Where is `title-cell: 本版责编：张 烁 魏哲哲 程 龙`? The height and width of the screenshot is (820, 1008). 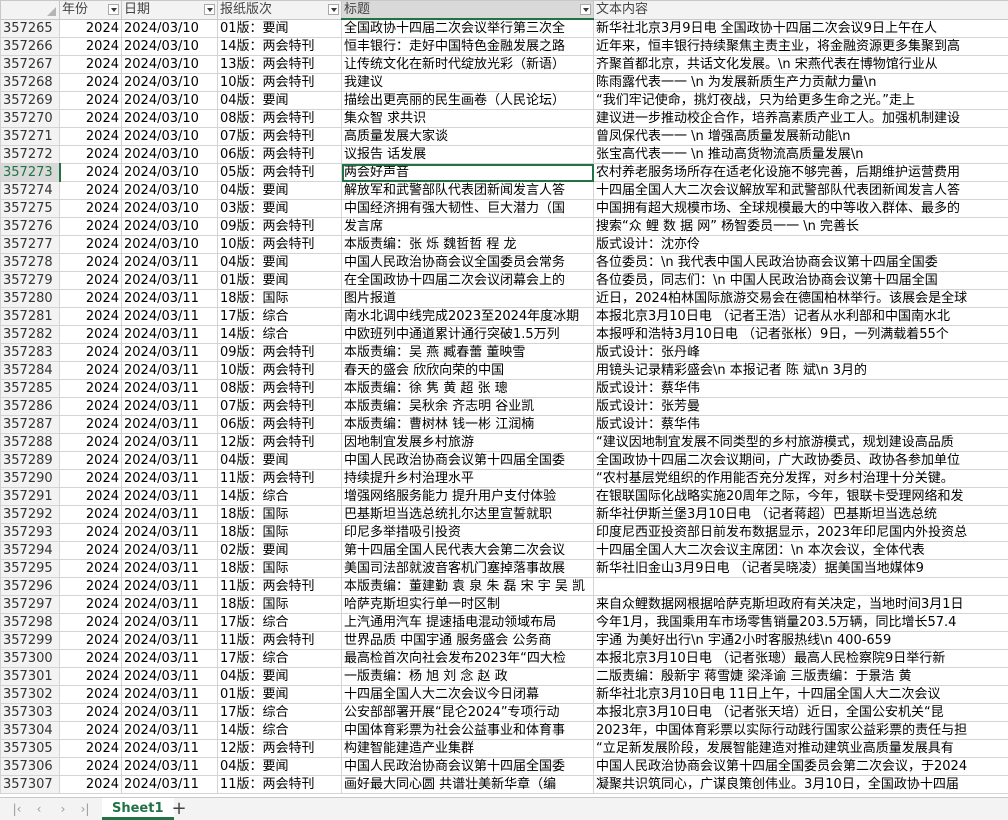
title-cell: 本版责编：张 烁 魏哲哲 程 龙 is located at coordinates (467, 244).